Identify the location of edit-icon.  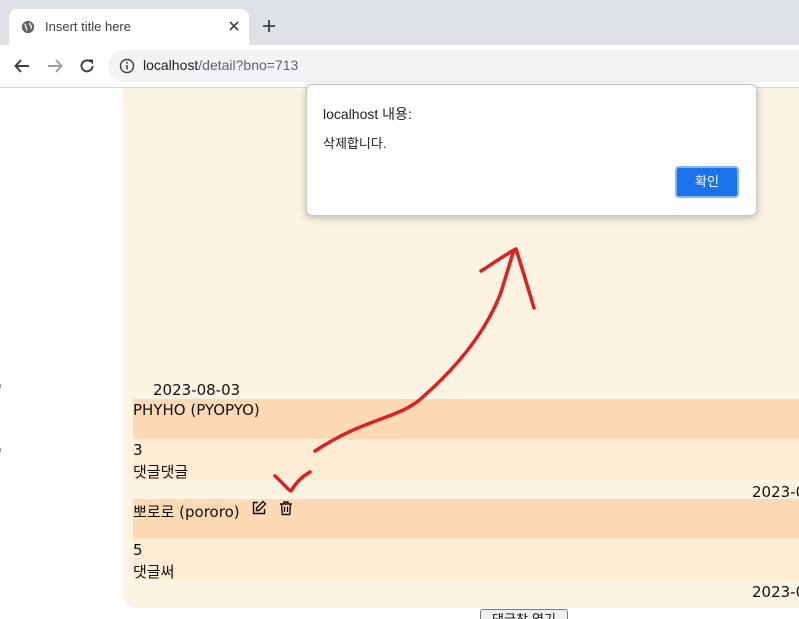
(259, 508).